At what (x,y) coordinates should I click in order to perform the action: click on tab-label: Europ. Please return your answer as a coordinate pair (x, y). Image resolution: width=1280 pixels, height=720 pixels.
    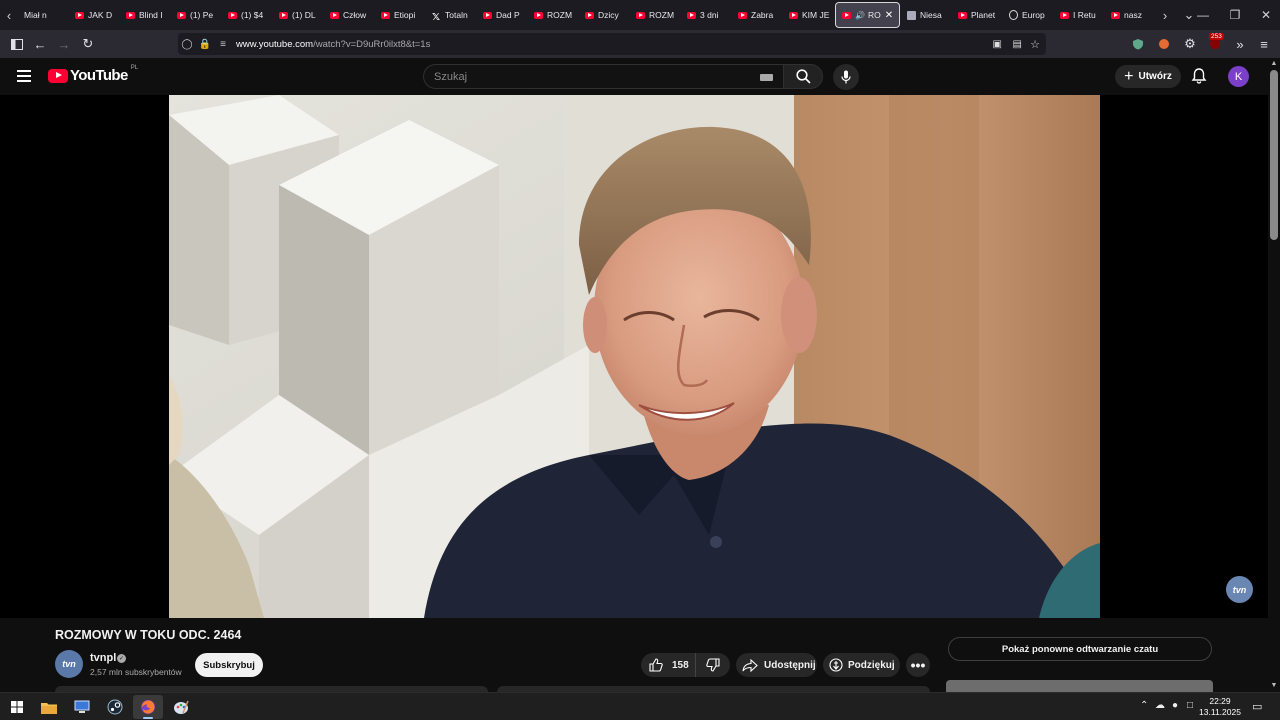
    Looking at the image, I should click on (1033, 15).